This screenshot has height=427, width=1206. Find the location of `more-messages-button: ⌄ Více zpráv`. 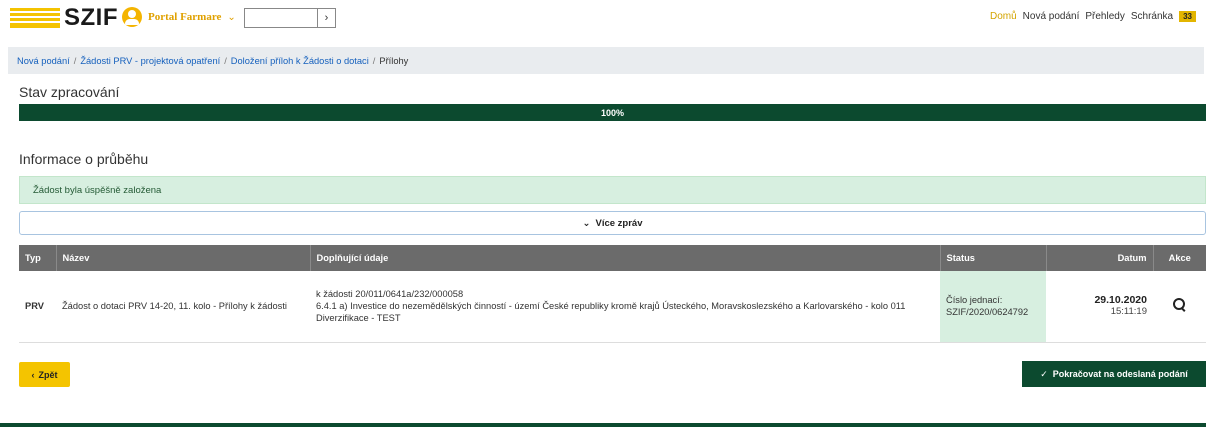

more-messages-button: ⌄ Více zpráv is located at coordinates (612, 223).